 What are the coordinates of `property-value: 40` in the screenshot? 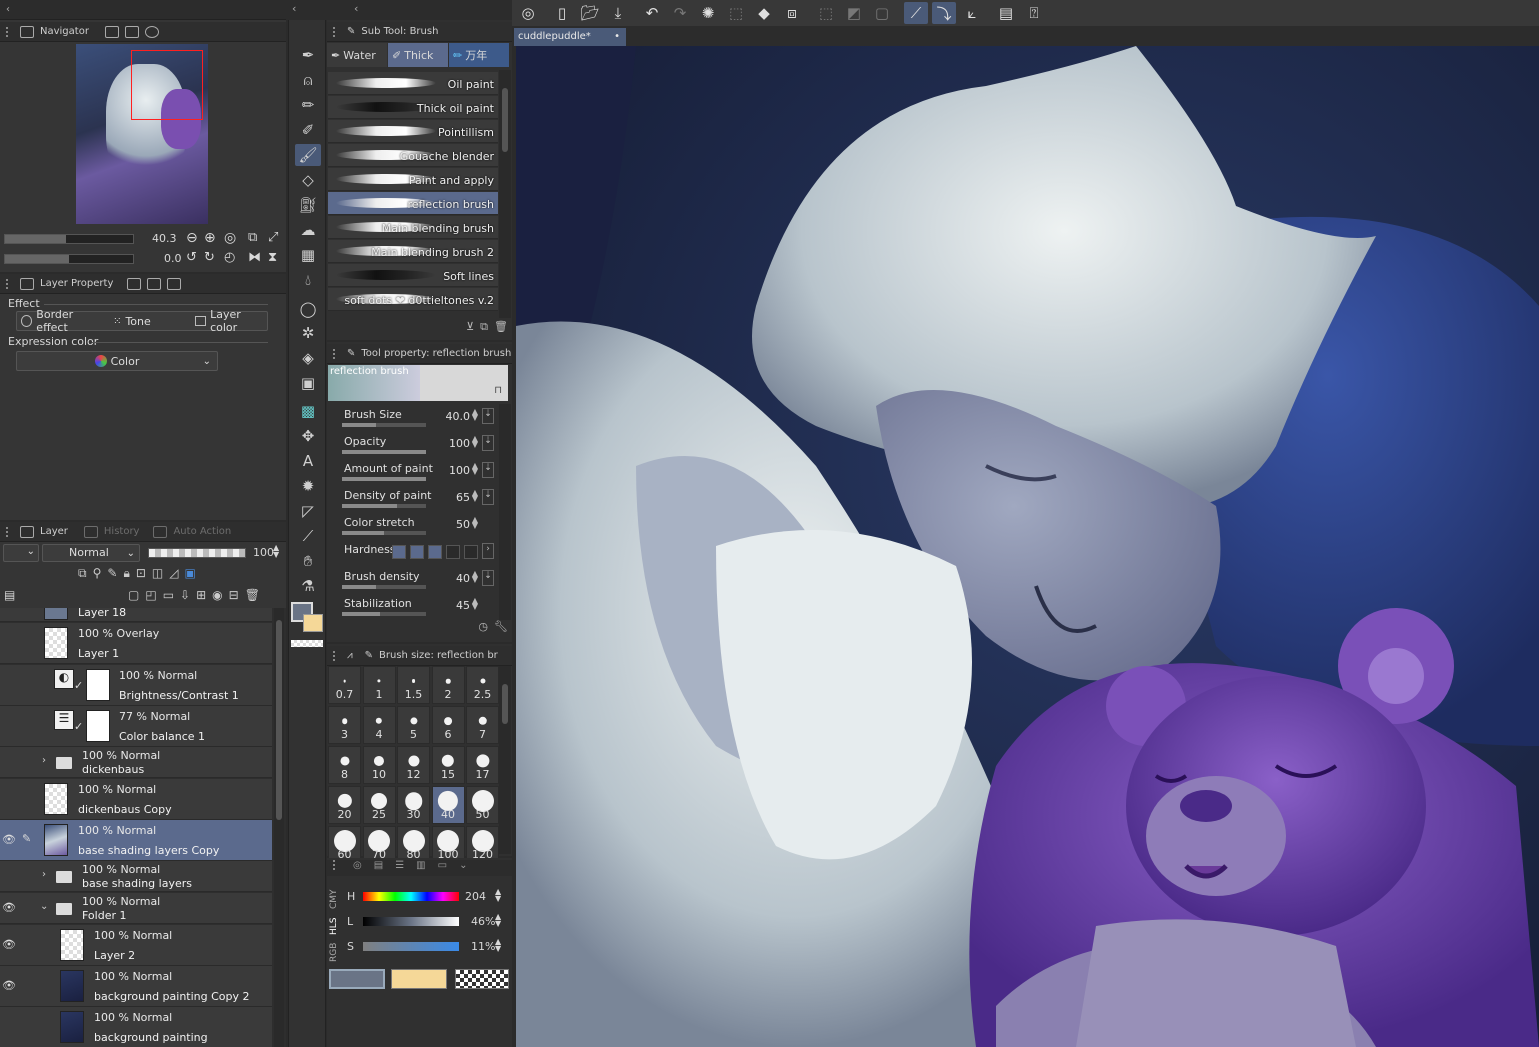 It's located at (463, 578).